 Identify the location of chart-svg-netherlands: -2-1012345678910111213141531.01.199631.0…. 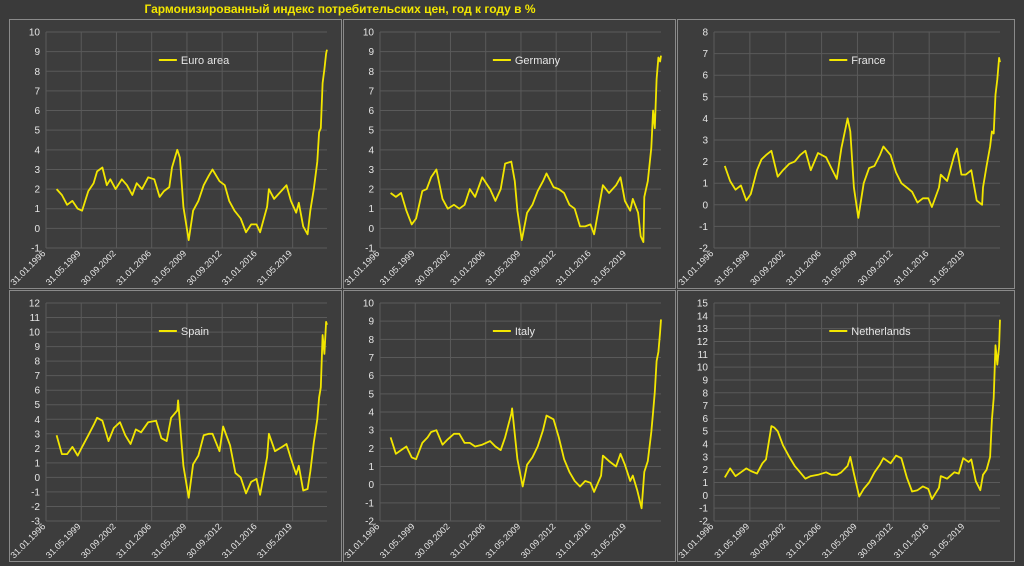
(839, 429).